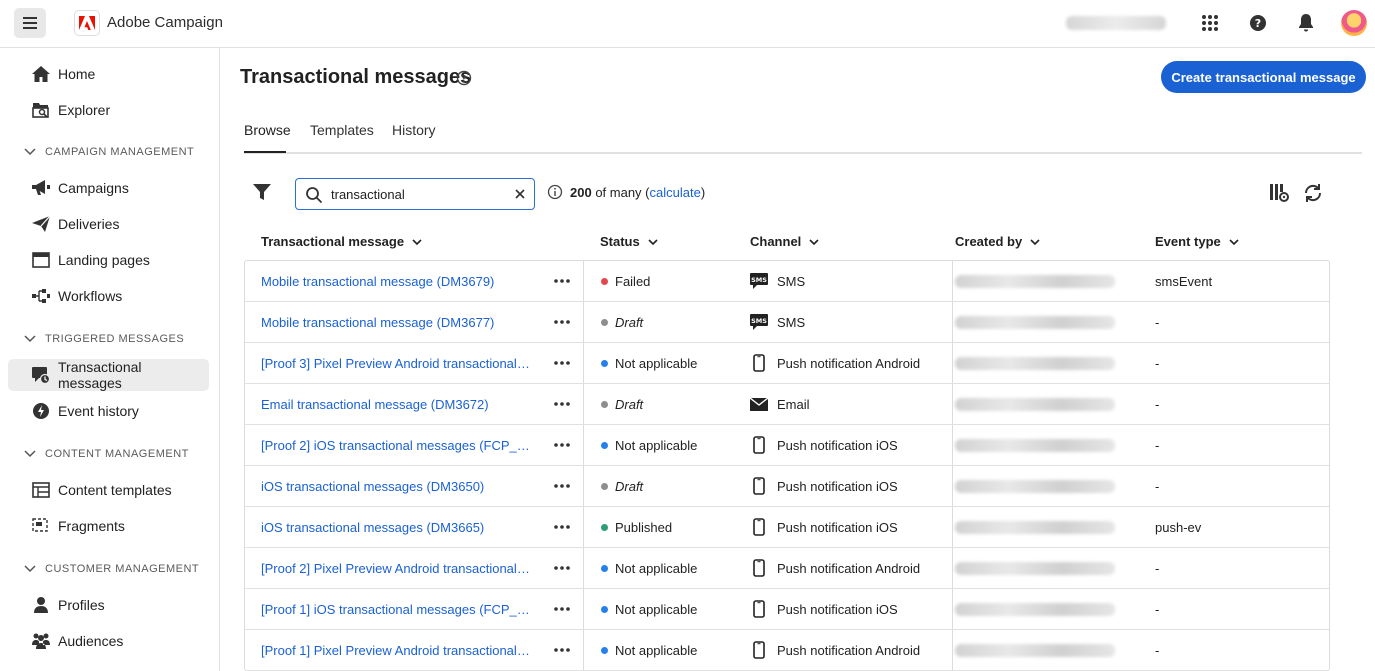 The width and height of the screenshot is (1375, 671). Describe the element at coordinates (117, 454) in the screenshot. I see `section-label: CONTENT MANAGEMENT` at that location.